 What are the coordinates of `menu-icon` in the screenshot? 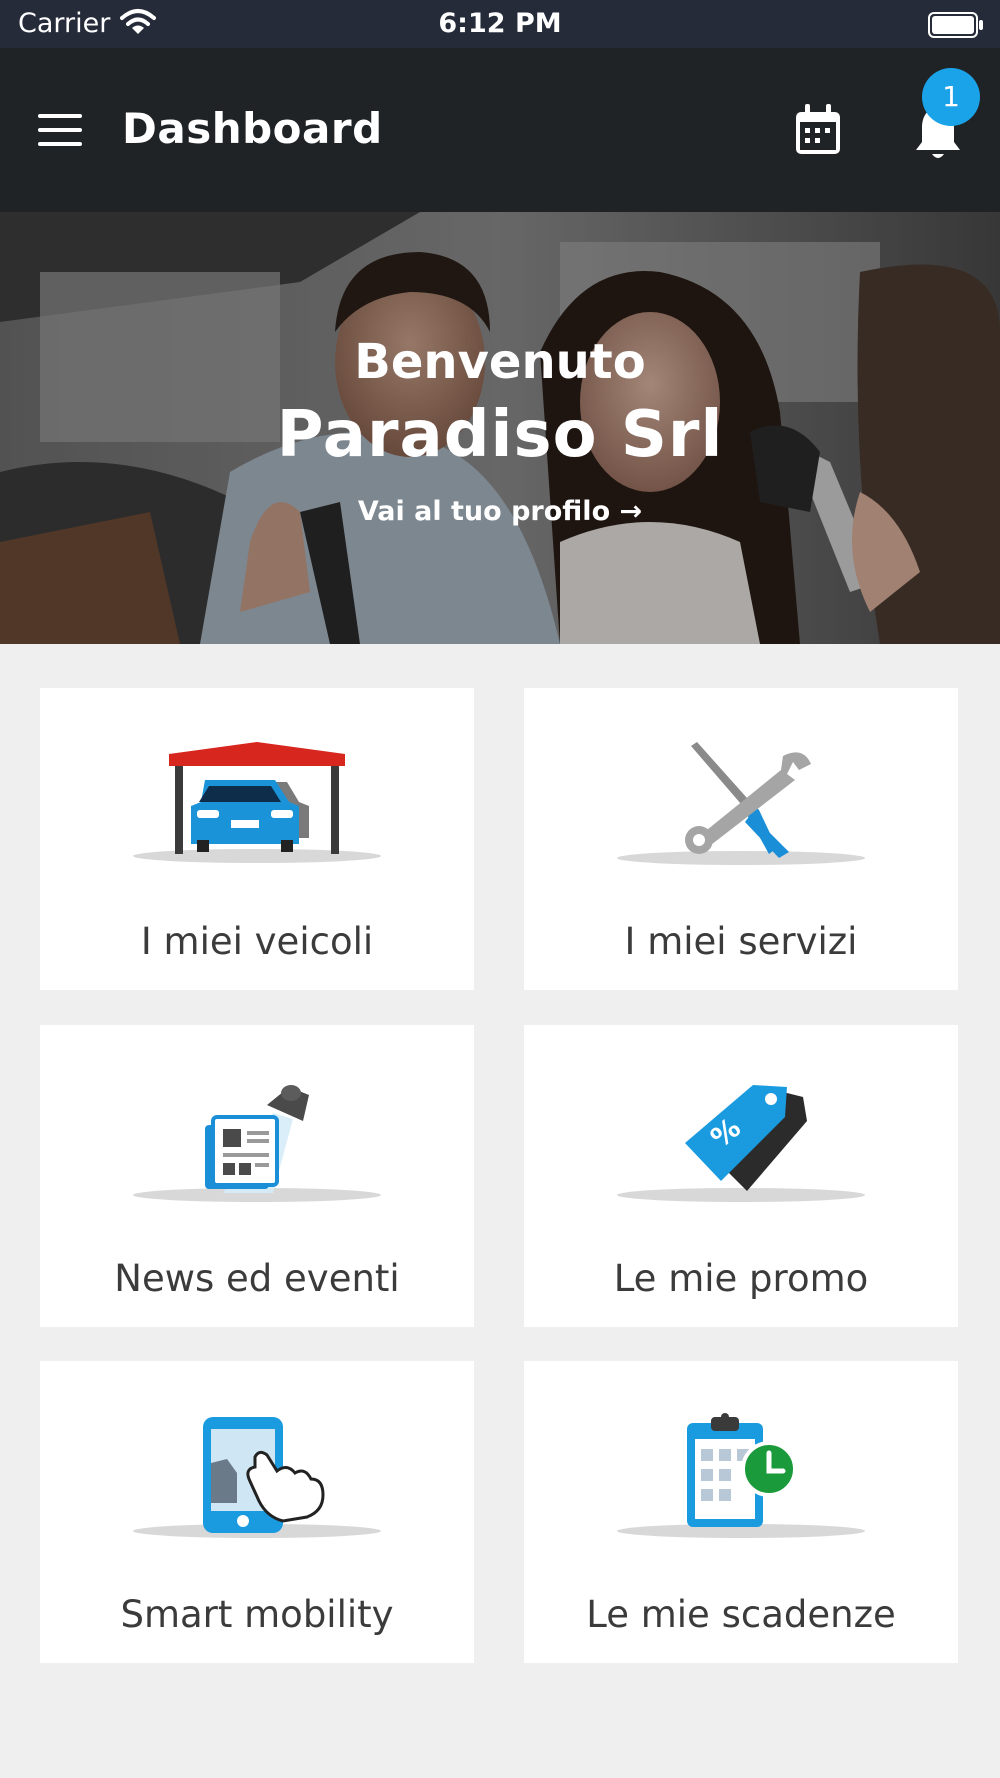 It's located at (60, 116).